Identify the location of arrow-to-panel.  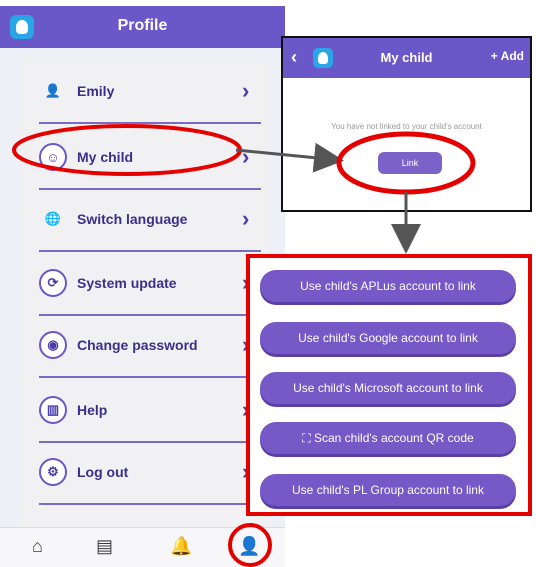
(289, 157).